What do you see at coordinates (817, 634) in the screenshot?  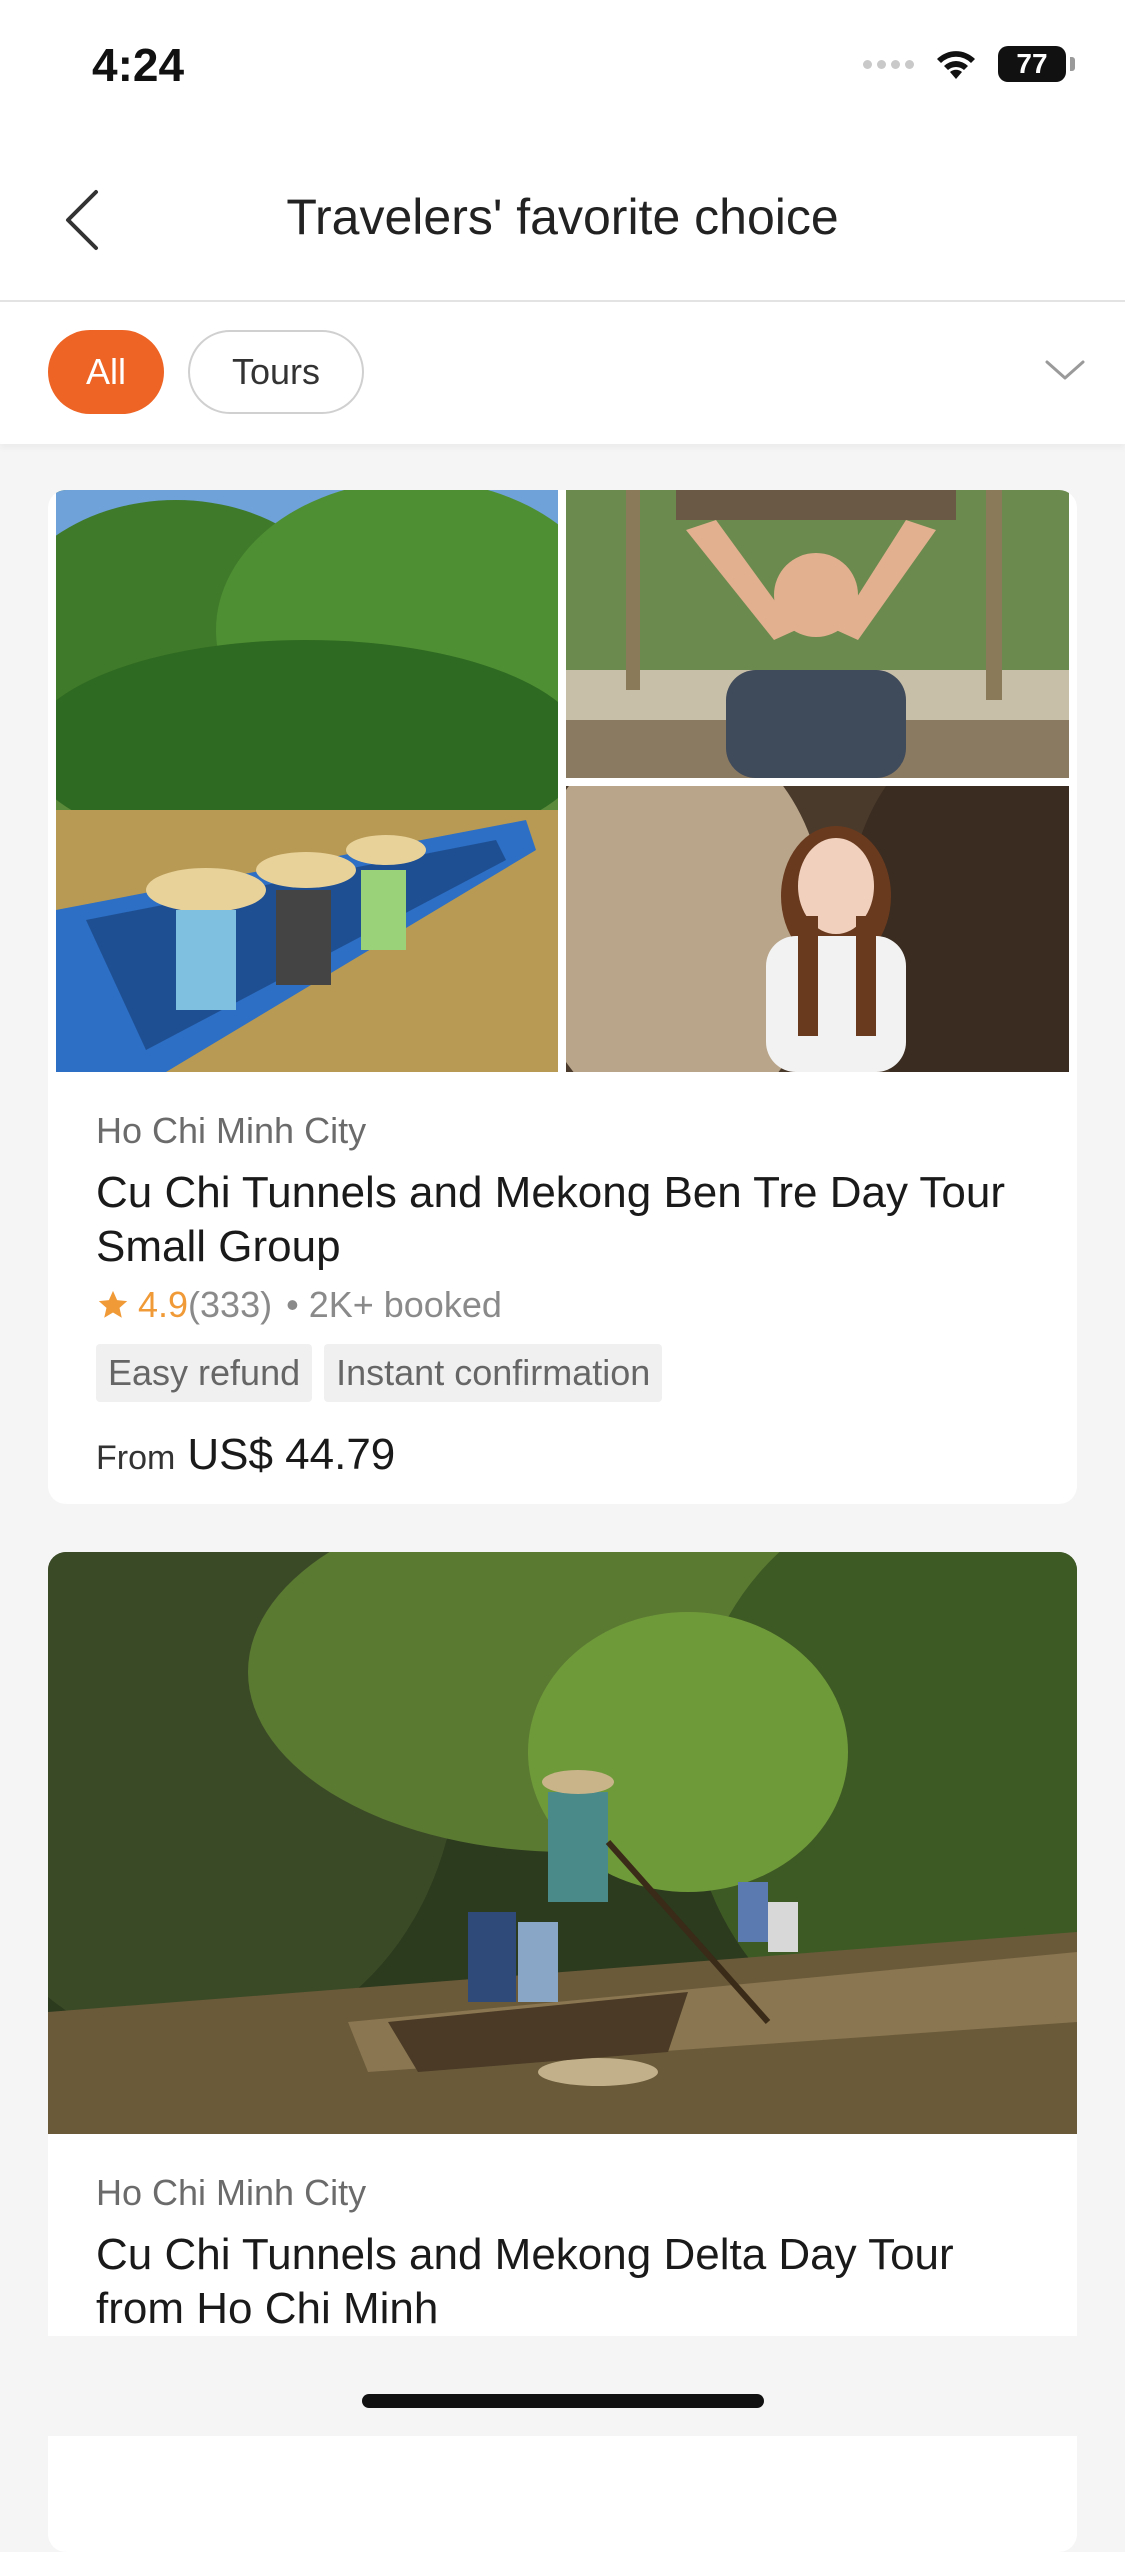 I see `tunnel-exit-photo` at bounding box center [817, 634].